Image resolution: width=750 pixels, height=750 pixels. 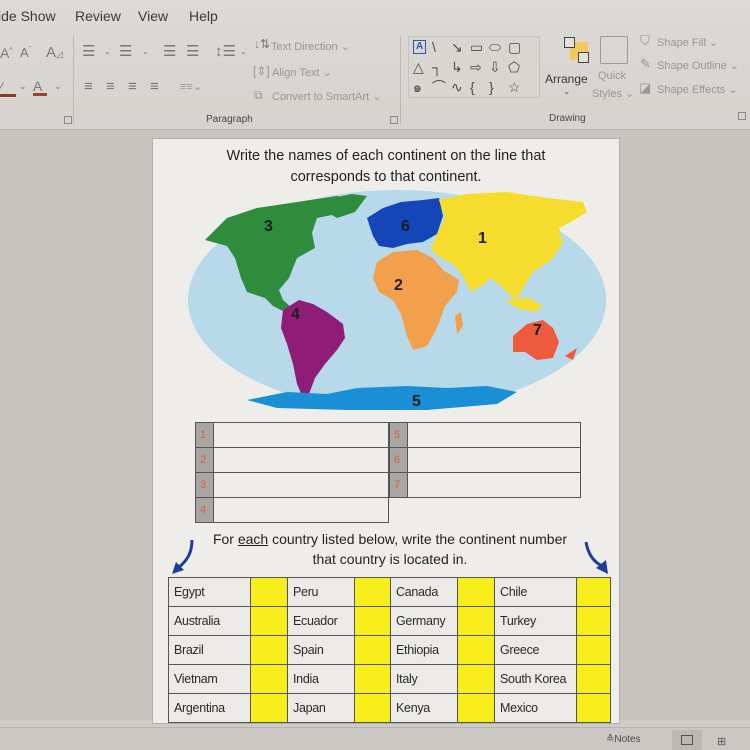 What do you see at coordinates (88, 51) in the screenshot?
I see `bullets-icon: ☰` at bounding box center [88, 51].